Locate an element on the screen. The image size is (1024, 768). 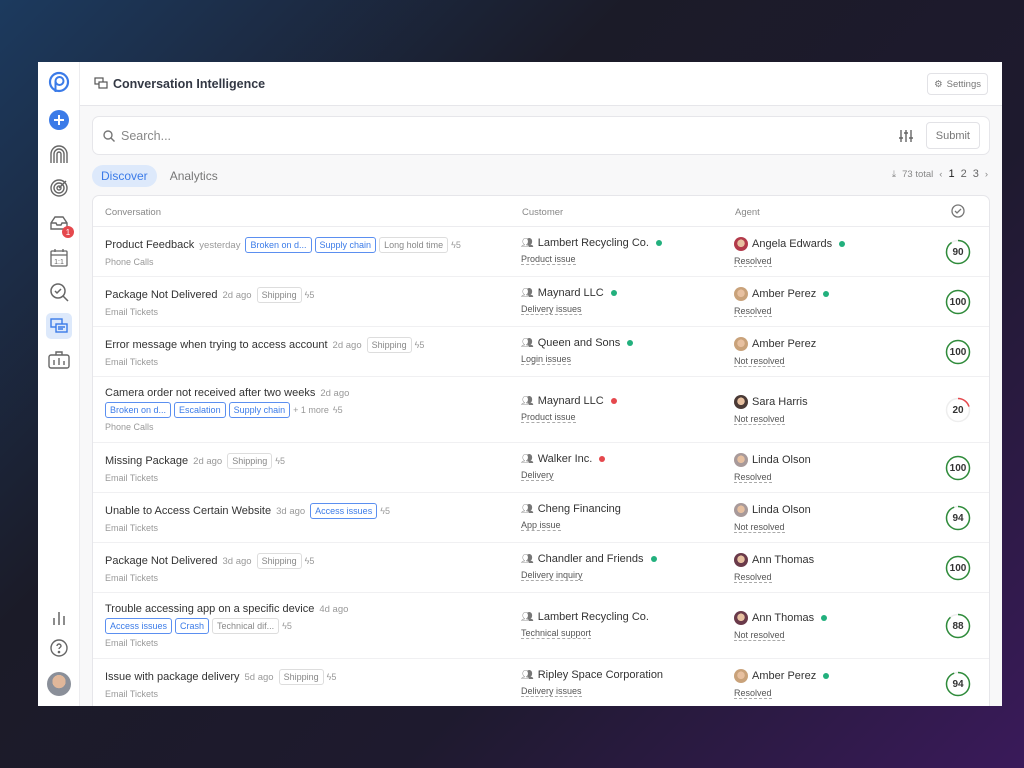
customer-name: Chandler and Friends is located at coordinates (591, 559).